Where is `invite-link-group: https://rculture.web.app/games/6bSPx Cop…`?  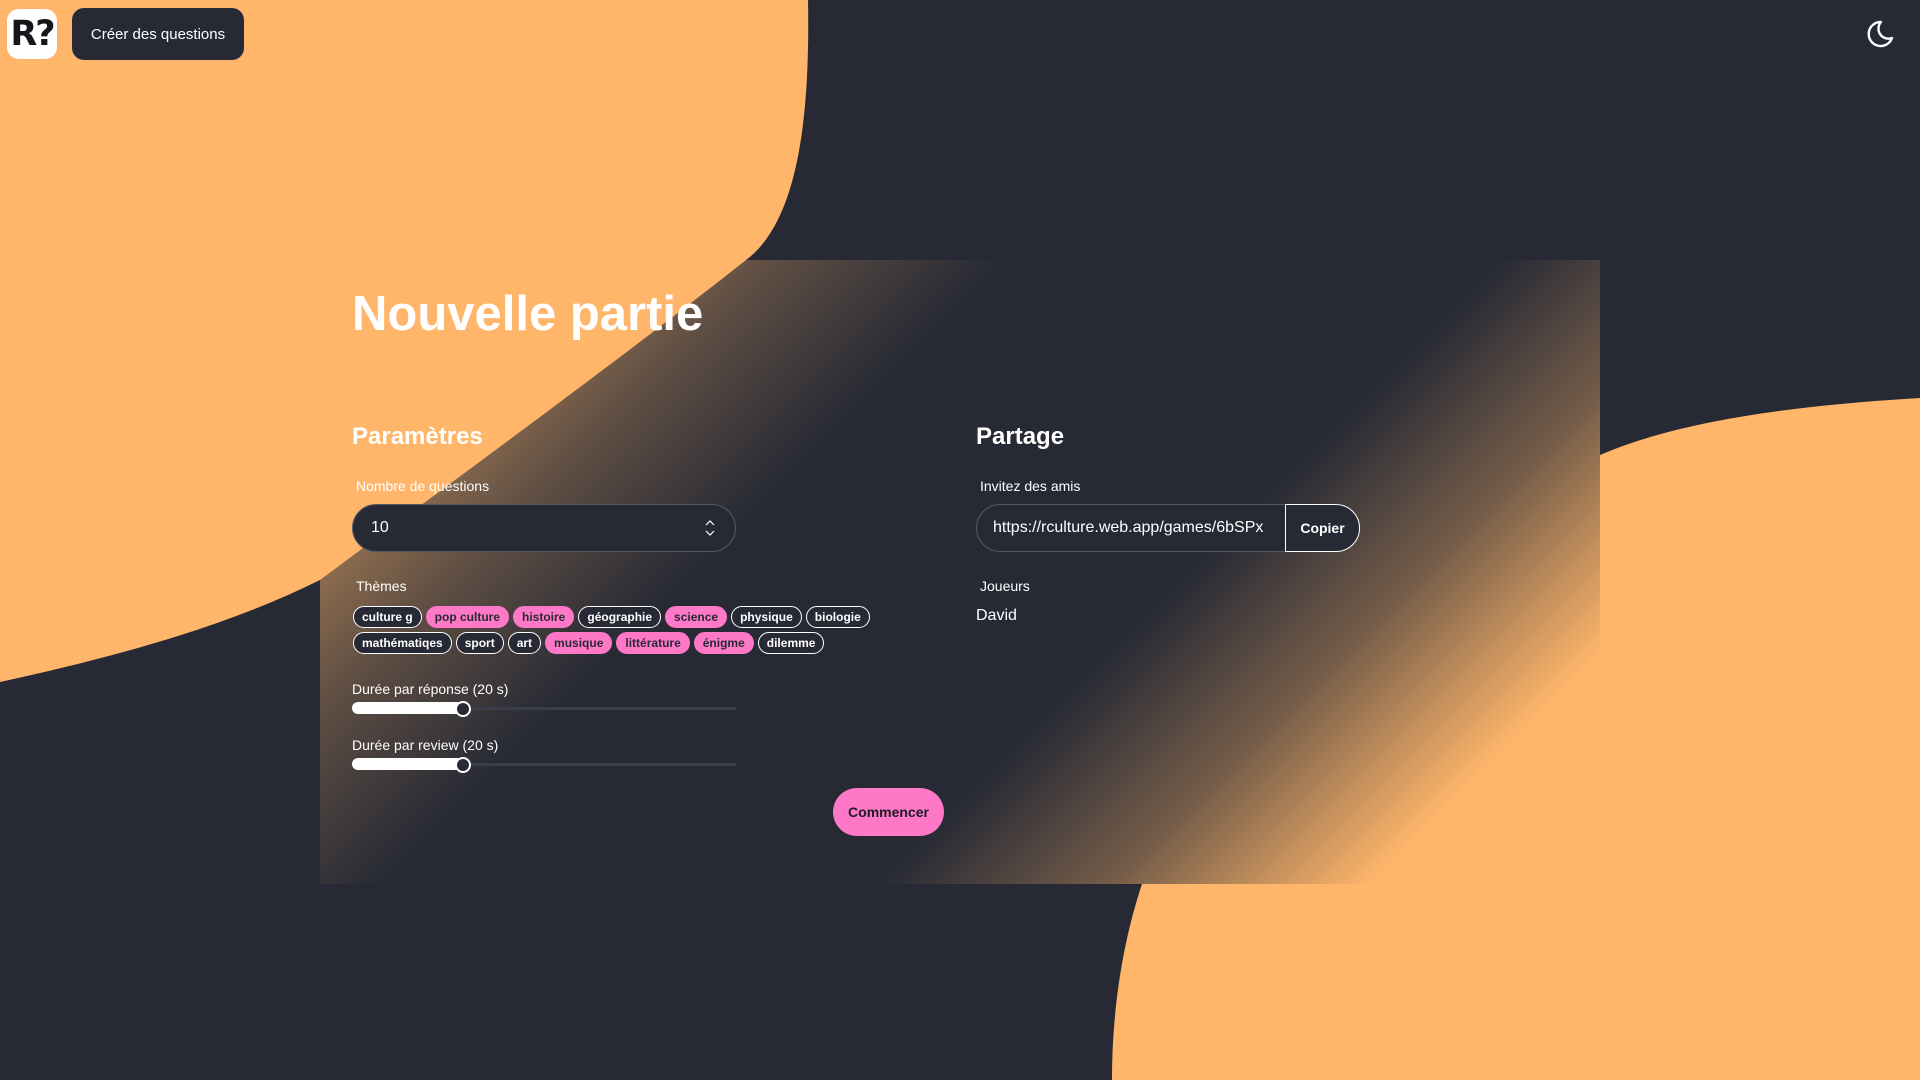
invite-link-group: https://rculture.web.app/games/6bSPx Cop… is located at coordinates (1168, 528).